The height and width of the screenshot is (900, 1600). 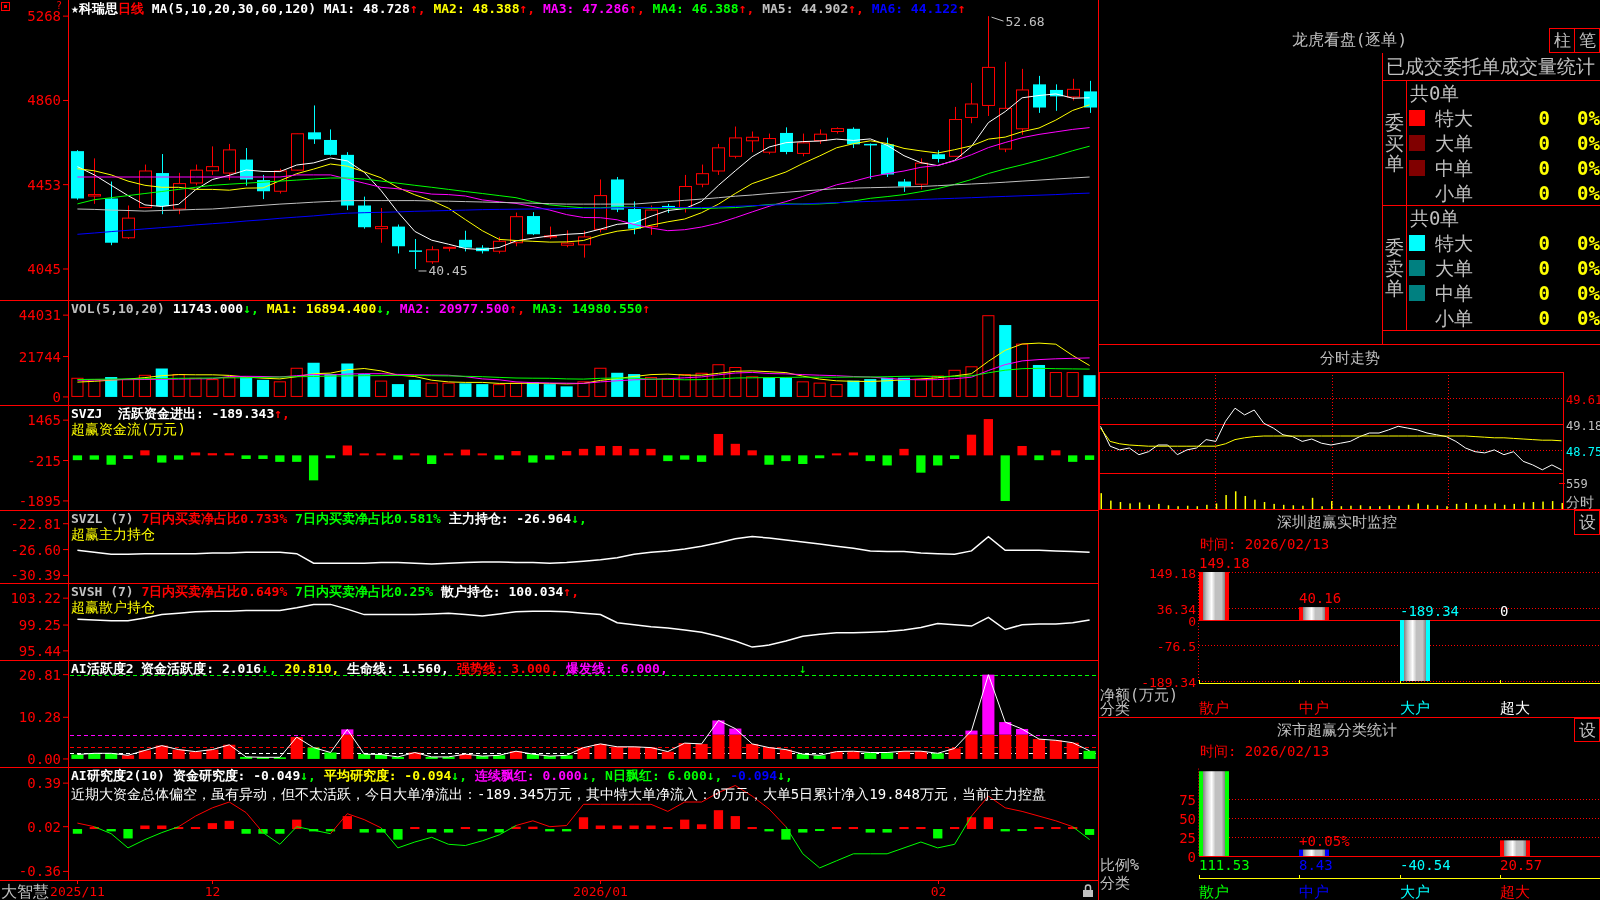 What do you see at coordinates (214, 591) in the screenshot?
I see `legend-text: 7日内买卖净占比0.649%` at bounding box center [214, 591].